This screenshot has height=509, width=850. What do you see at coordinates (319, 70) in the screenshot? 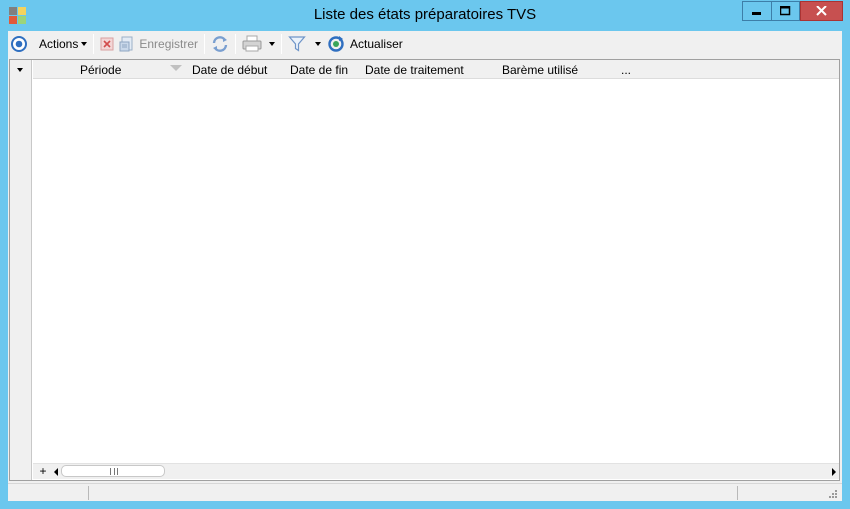
I see `column-header-date-fin: Date de fin` at bounding box center [319, 70].